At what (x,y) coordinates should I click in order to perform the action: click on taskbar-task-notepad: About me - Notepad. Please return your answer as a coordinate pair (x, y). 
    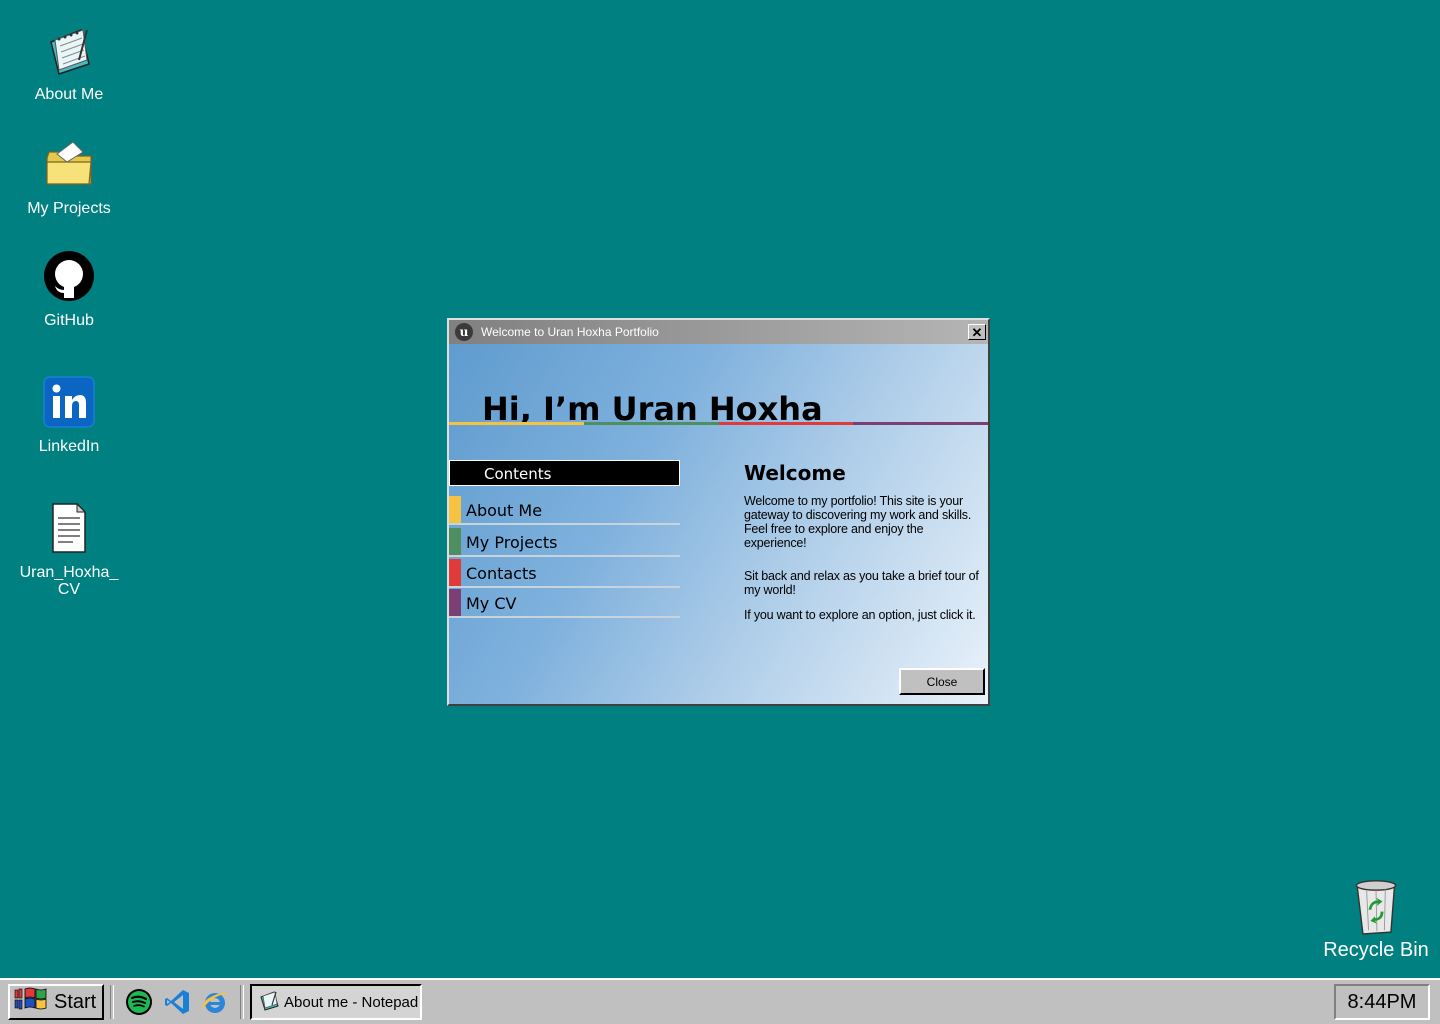
    Looking at the image, I should click on (336, 1002).